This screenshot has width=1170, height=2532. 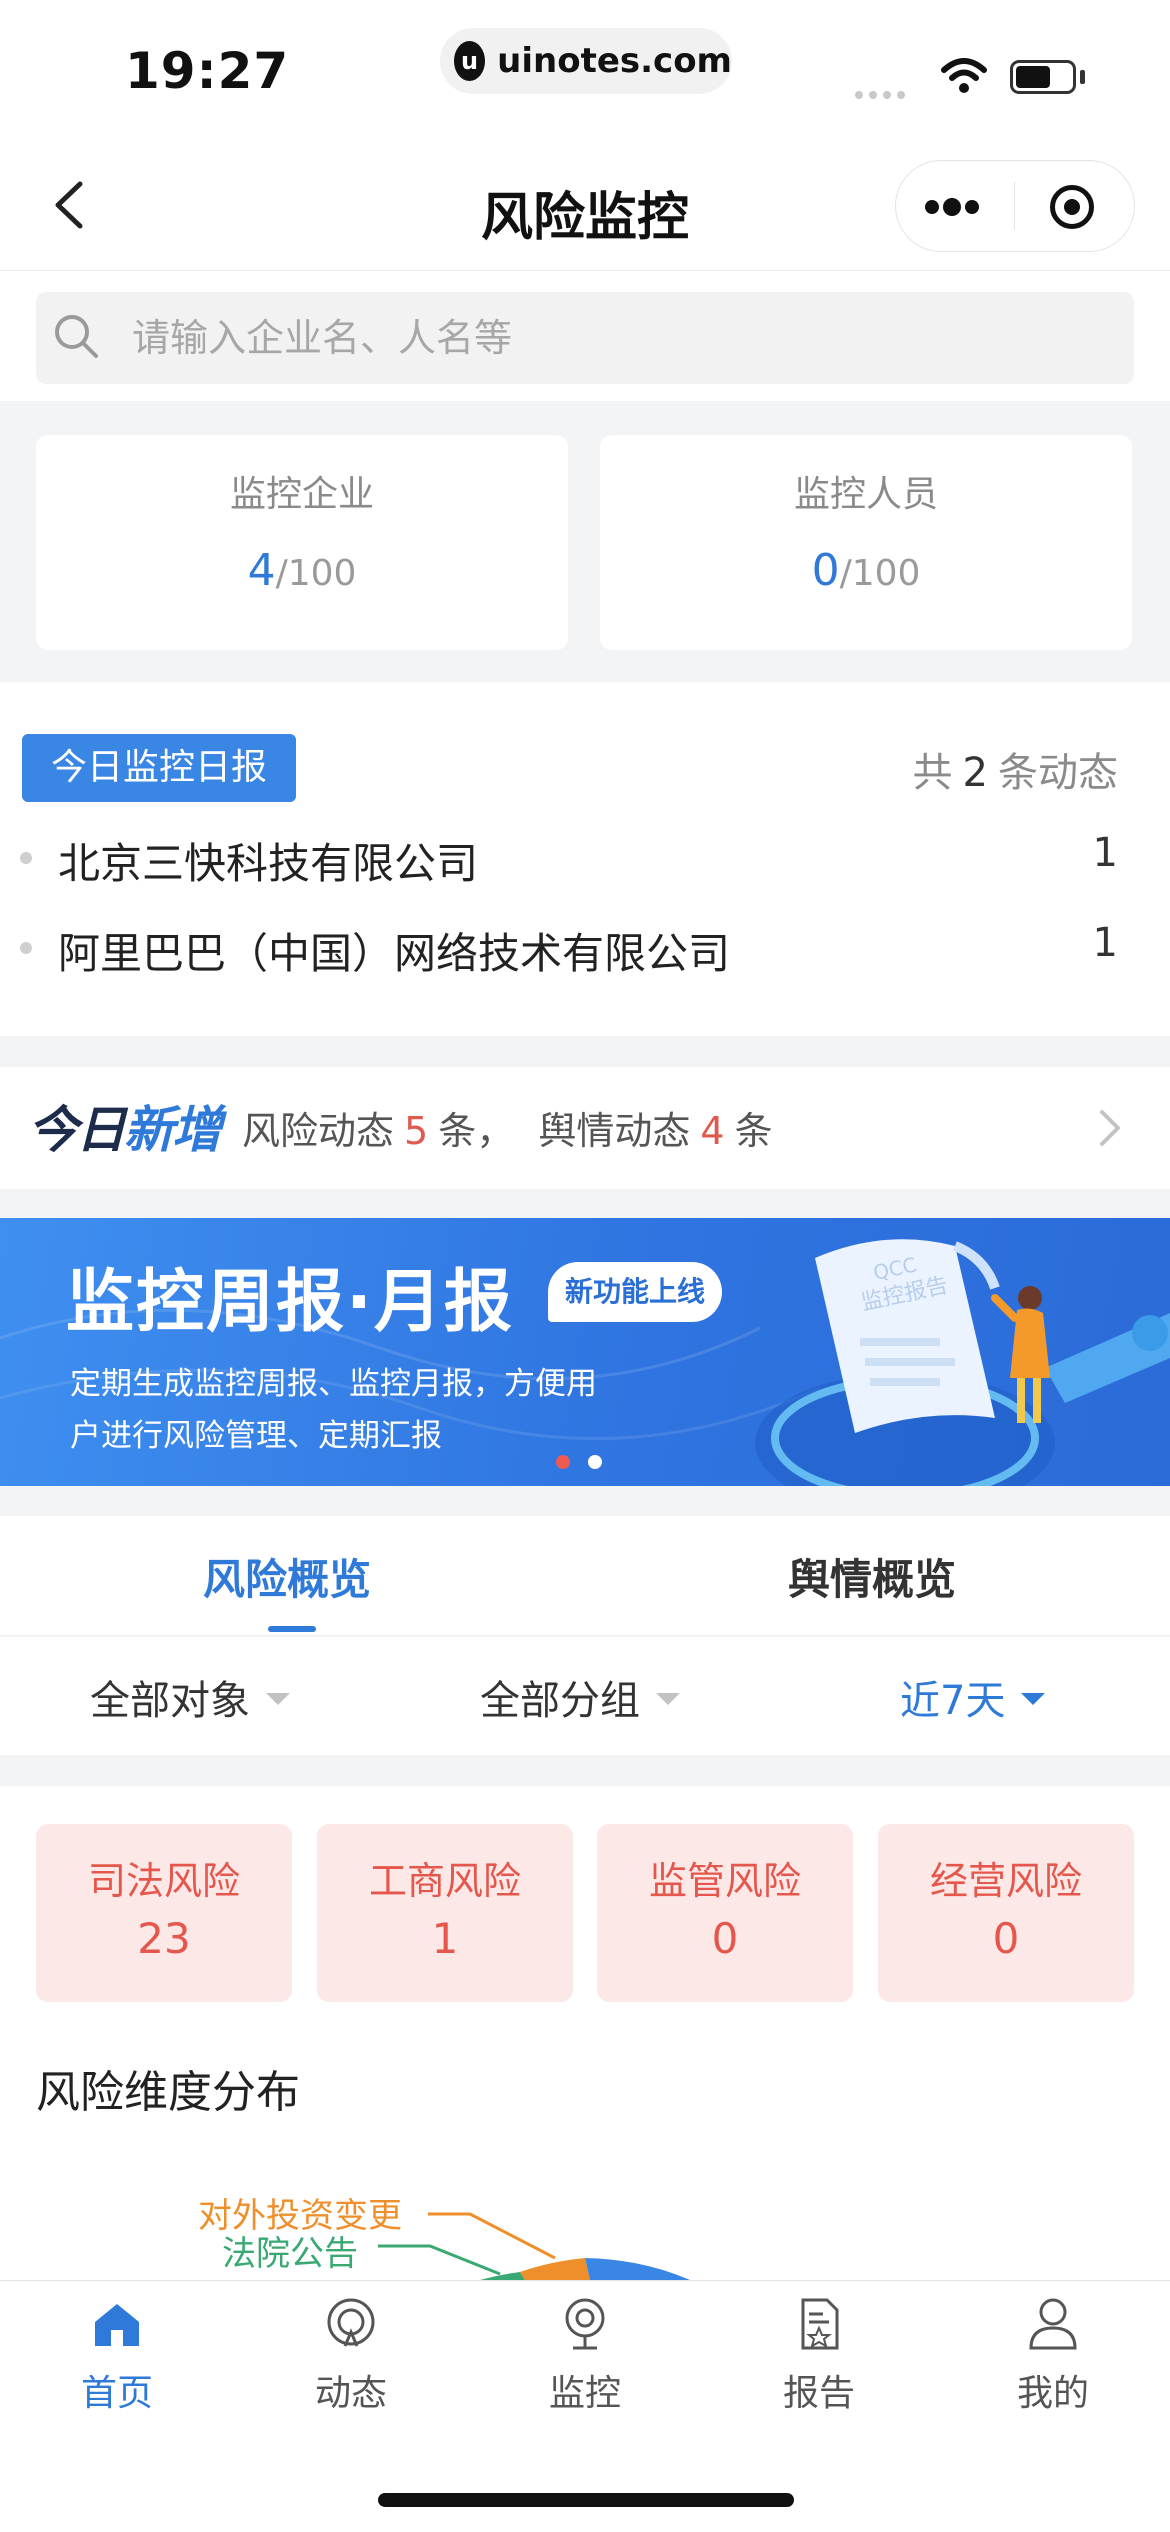 What do you see at coordinates (287, 1576) in the screenshot?
I see `tab-risk-overview: 风险概览` at bounding box center [287, 1576].